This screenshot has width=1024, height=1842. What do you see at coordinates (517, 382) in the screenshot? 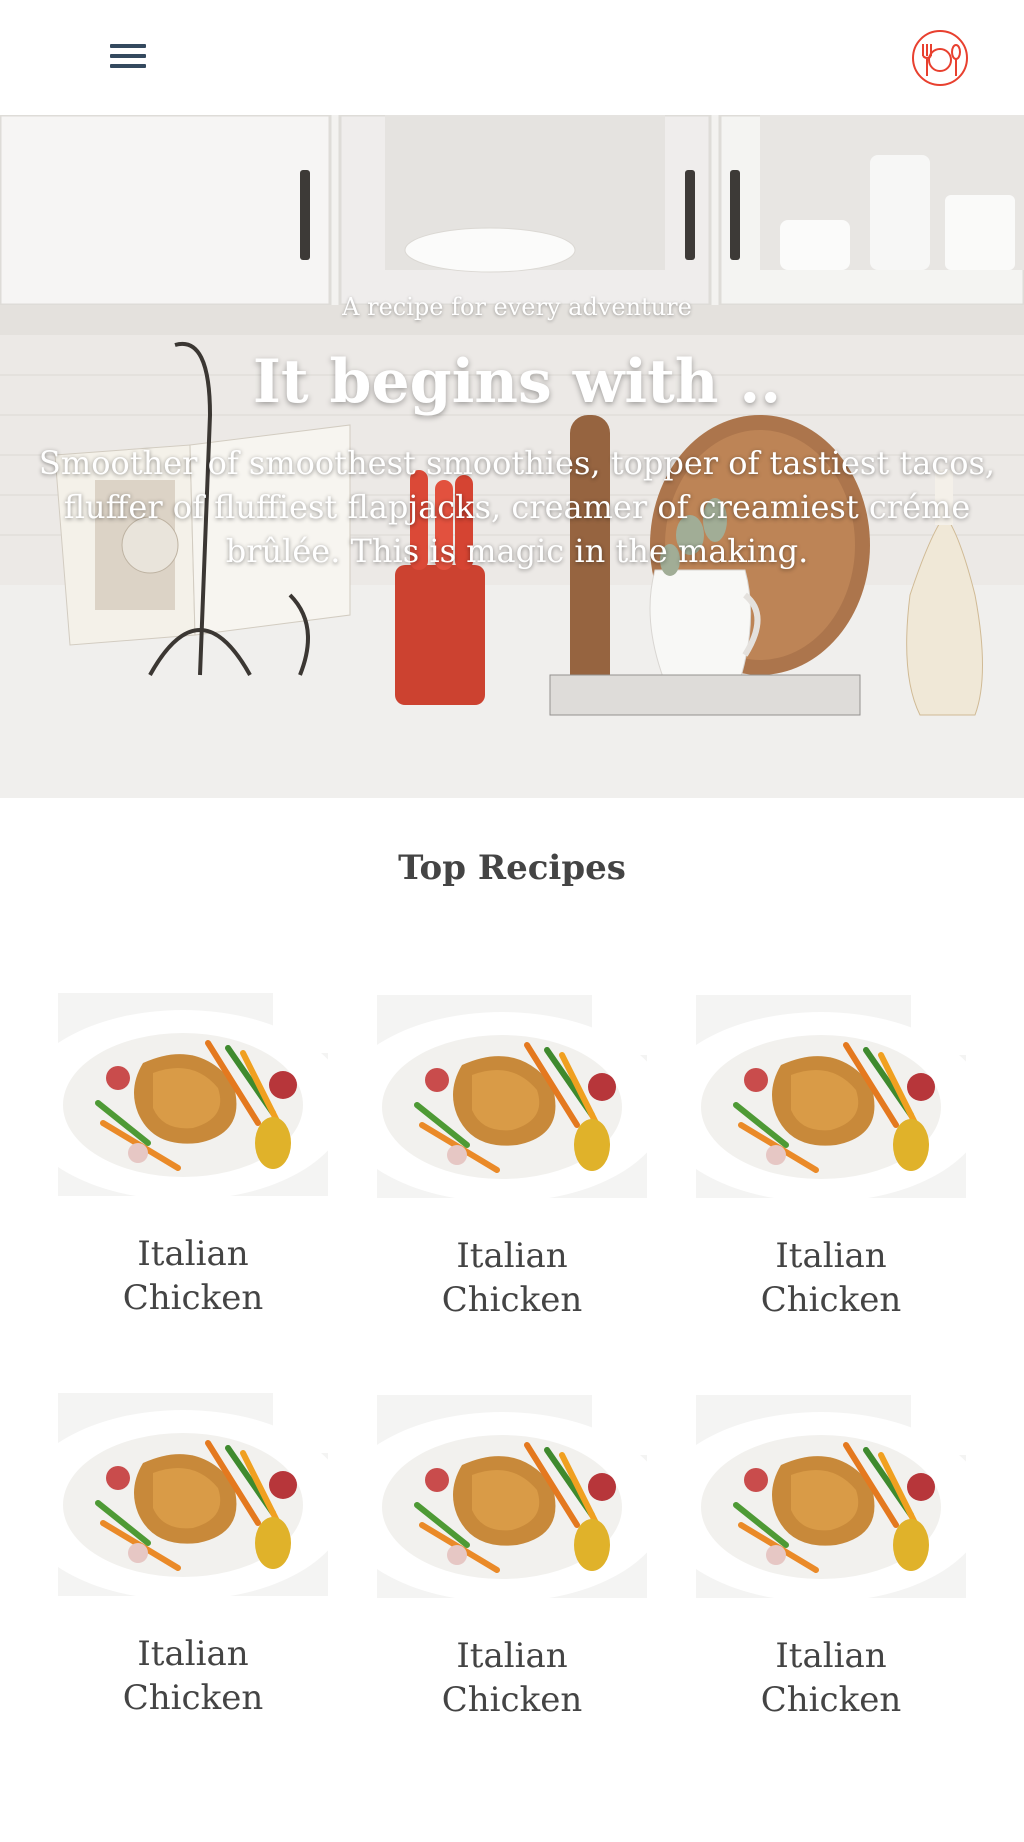
I see `hero-title: It begins with ..` at bounding box center [517, 382].